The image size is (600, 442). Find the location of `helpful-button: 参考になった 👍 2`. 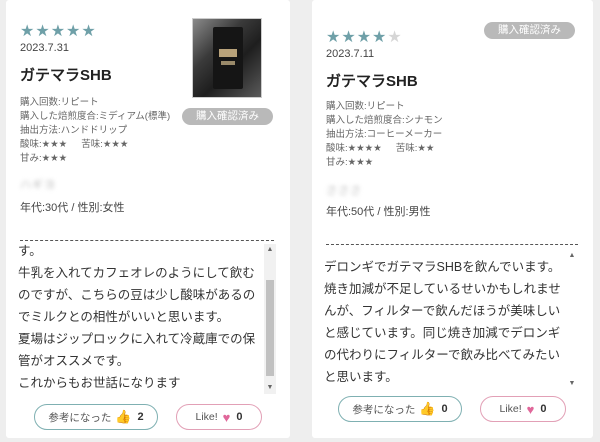

helpful-button: 参考になった 👍 2 is located at coordinates (96, 417).